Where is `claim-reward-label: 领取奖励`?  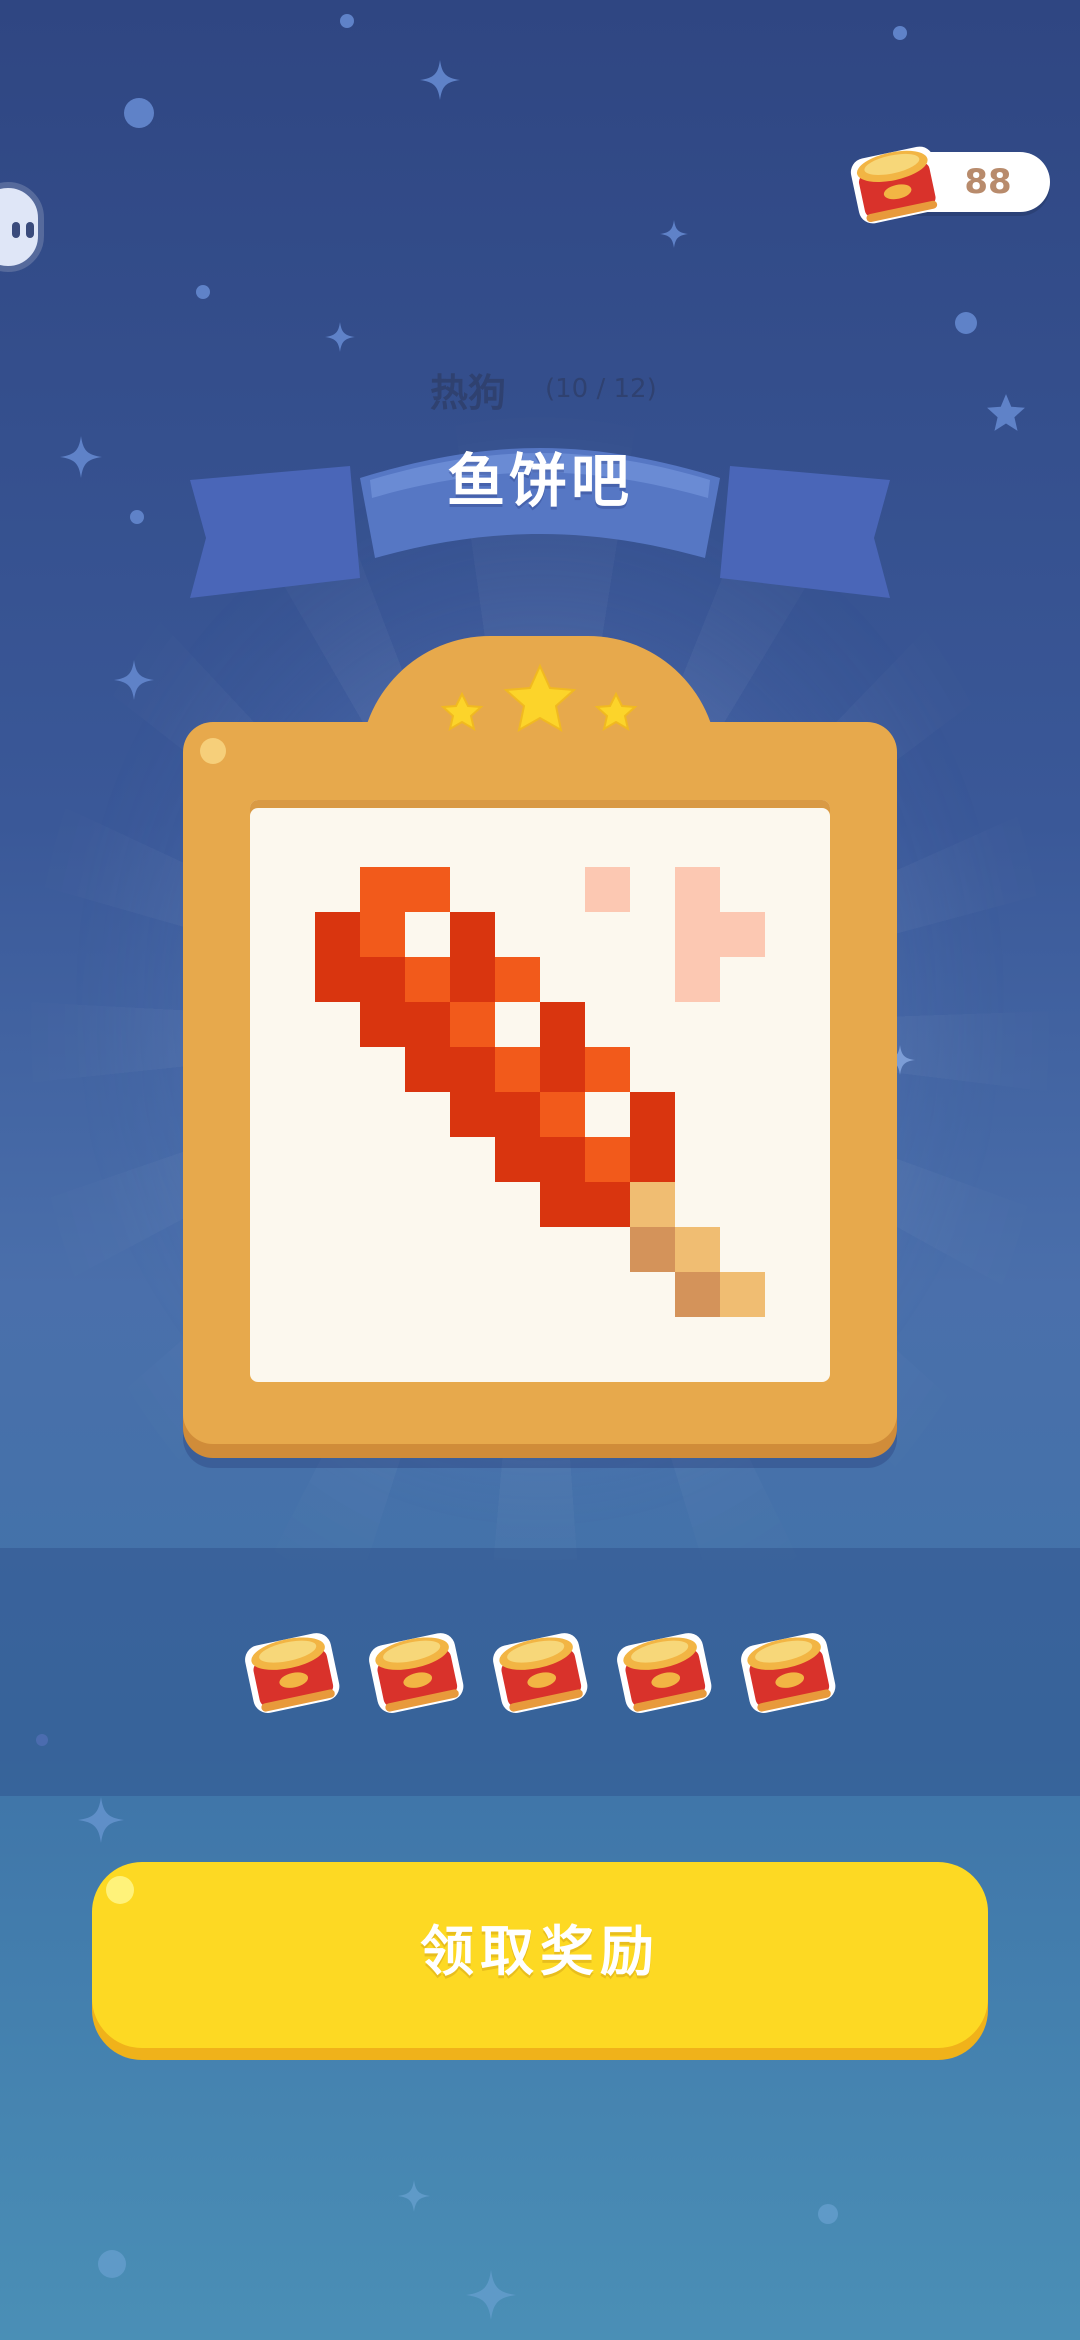 claim-reward-label: 领取奖励 is located at coordinates (540, 1952).